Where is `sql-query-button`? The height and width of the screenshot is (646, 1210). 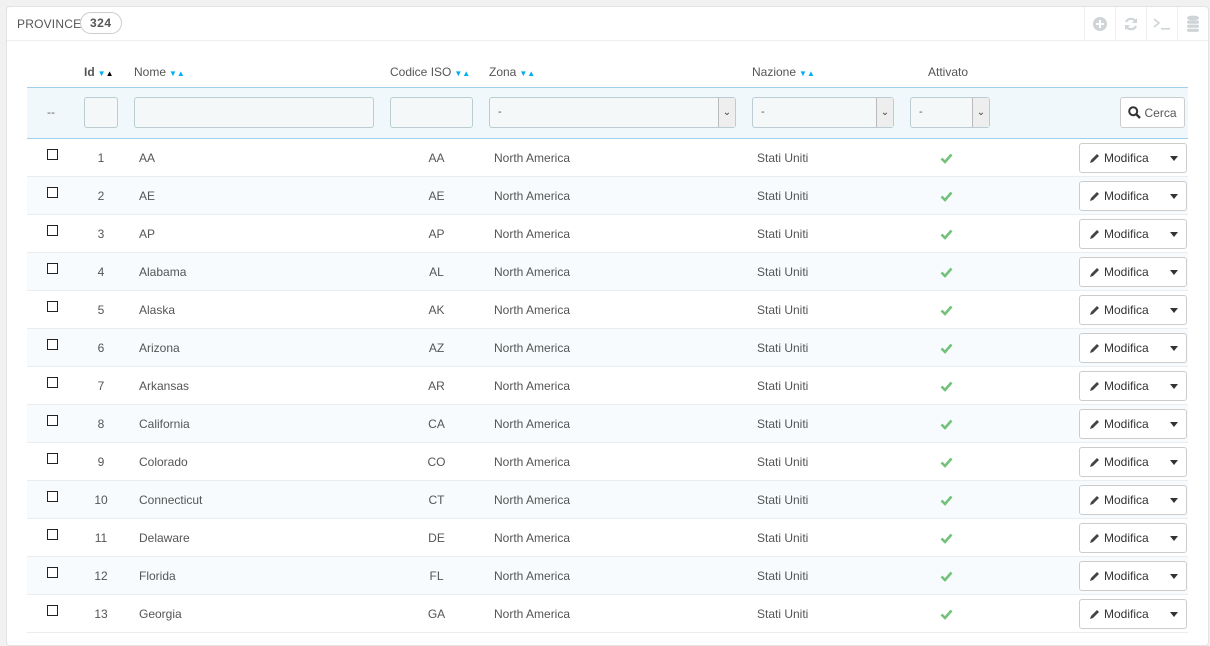
sql-query-button is located at coordinates (1161, 23).